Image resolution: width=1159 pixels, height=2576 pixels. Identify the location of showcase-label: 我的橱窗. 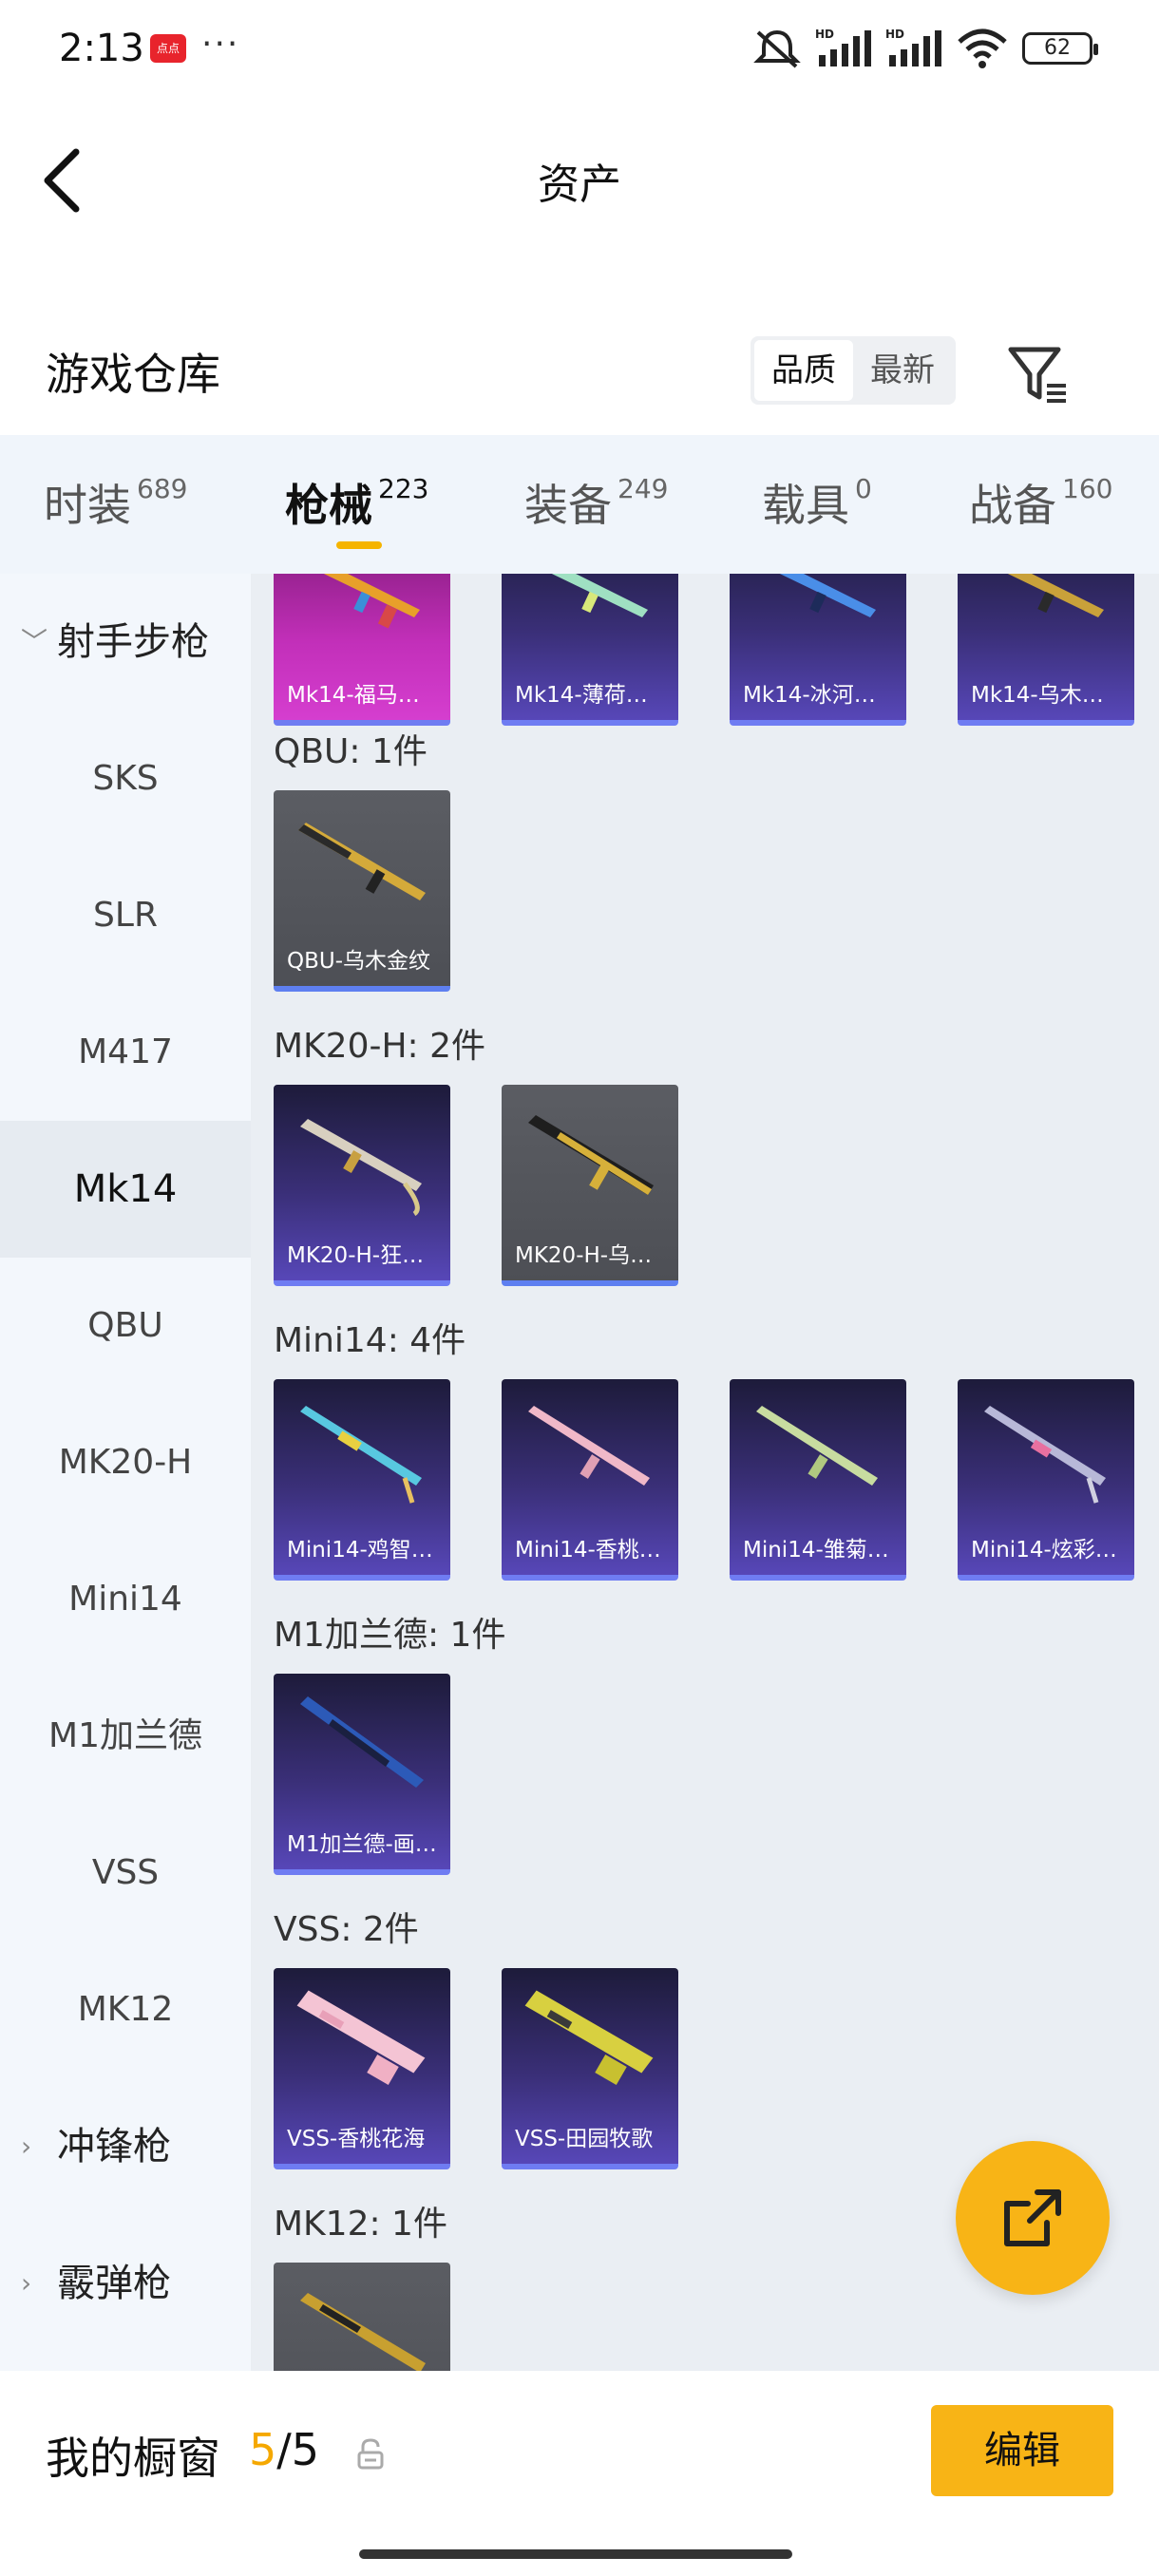
(133, 2458).